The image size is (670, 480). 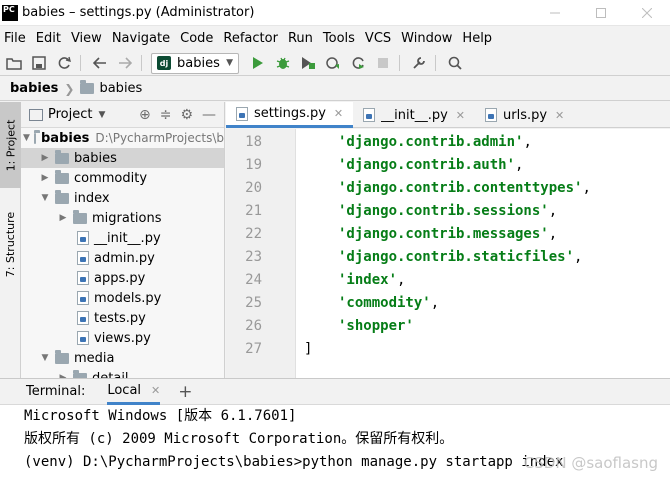 I want to click on menu-file: File, so click(x=15, y=39).